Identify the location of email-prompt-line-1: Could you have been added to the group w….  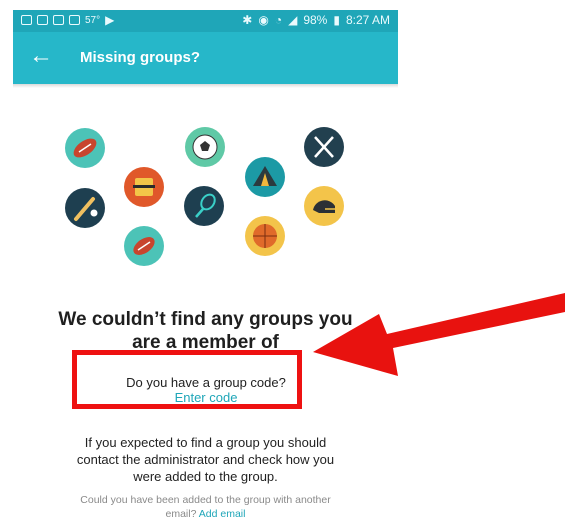
(205, 500).